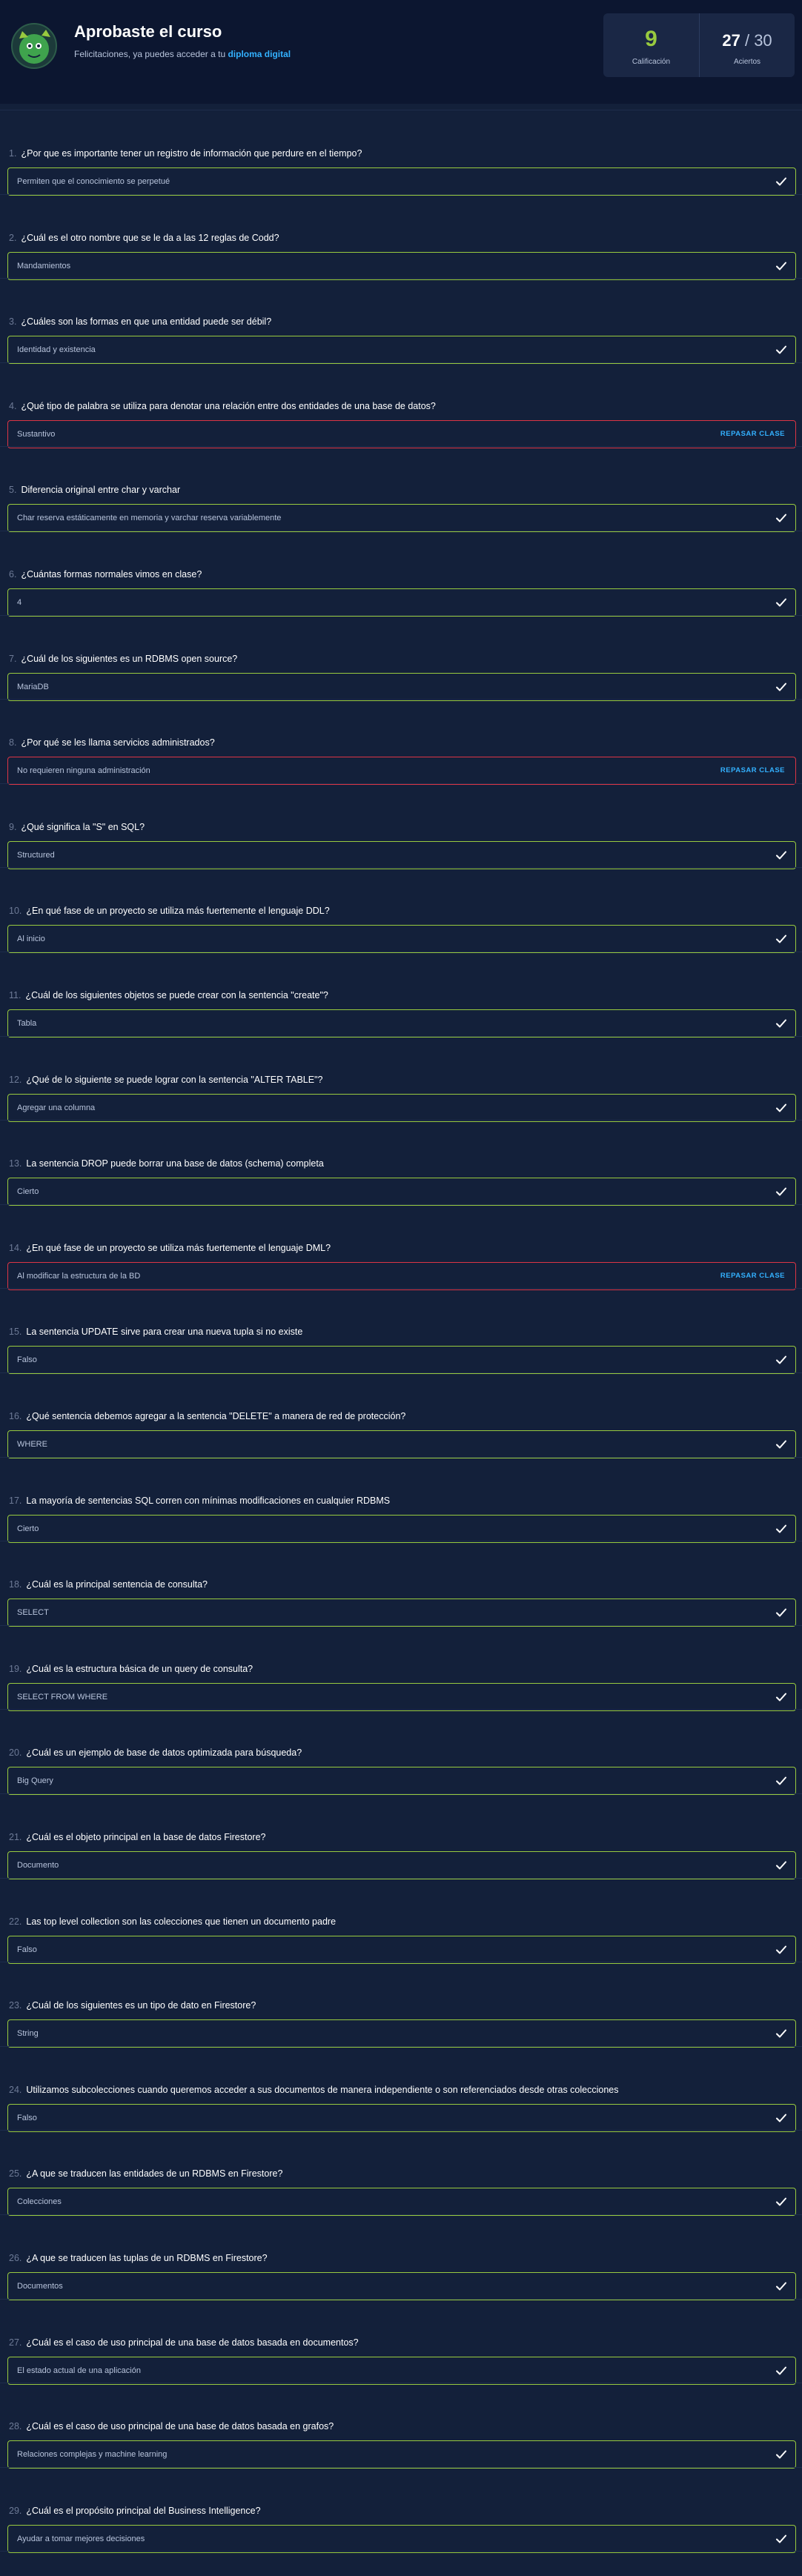  What do you see at coordinates (401, 434) in the screenshot?
I see `answer-box: Sustantivo REPASAR CLASE` at bounding box center [401, 434].